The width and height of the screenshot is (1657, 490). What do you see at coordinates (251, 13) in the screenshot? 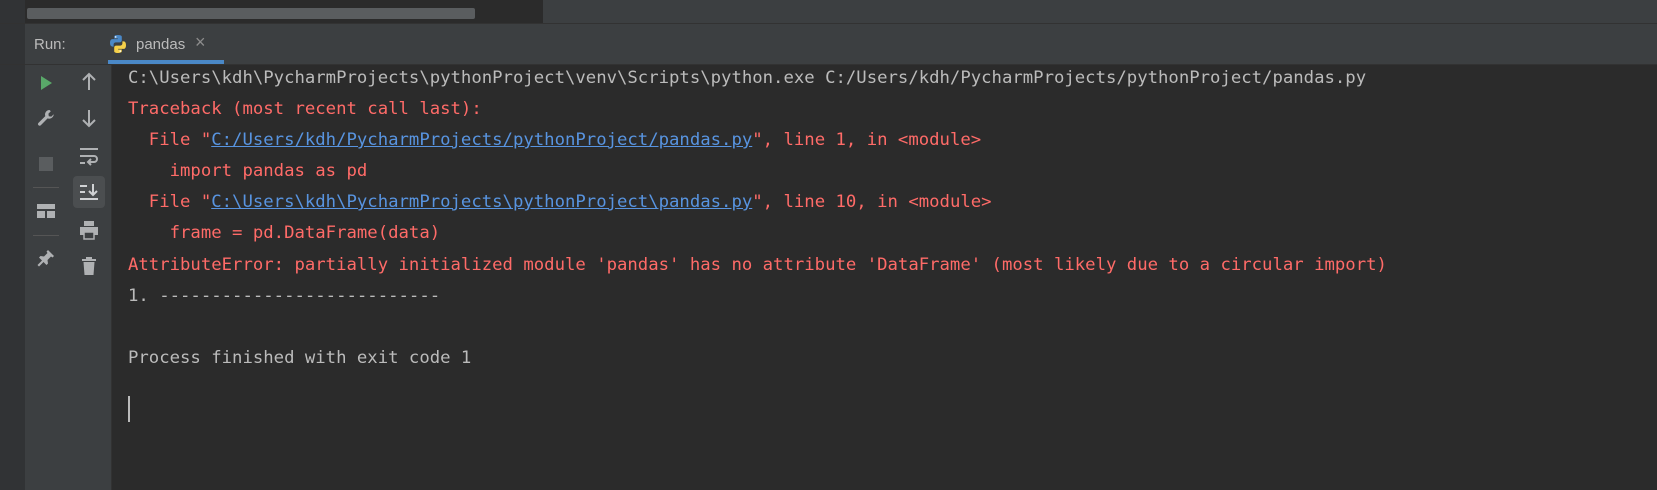
I see `scrollbar-thumb` at bounding box center [251, 13].